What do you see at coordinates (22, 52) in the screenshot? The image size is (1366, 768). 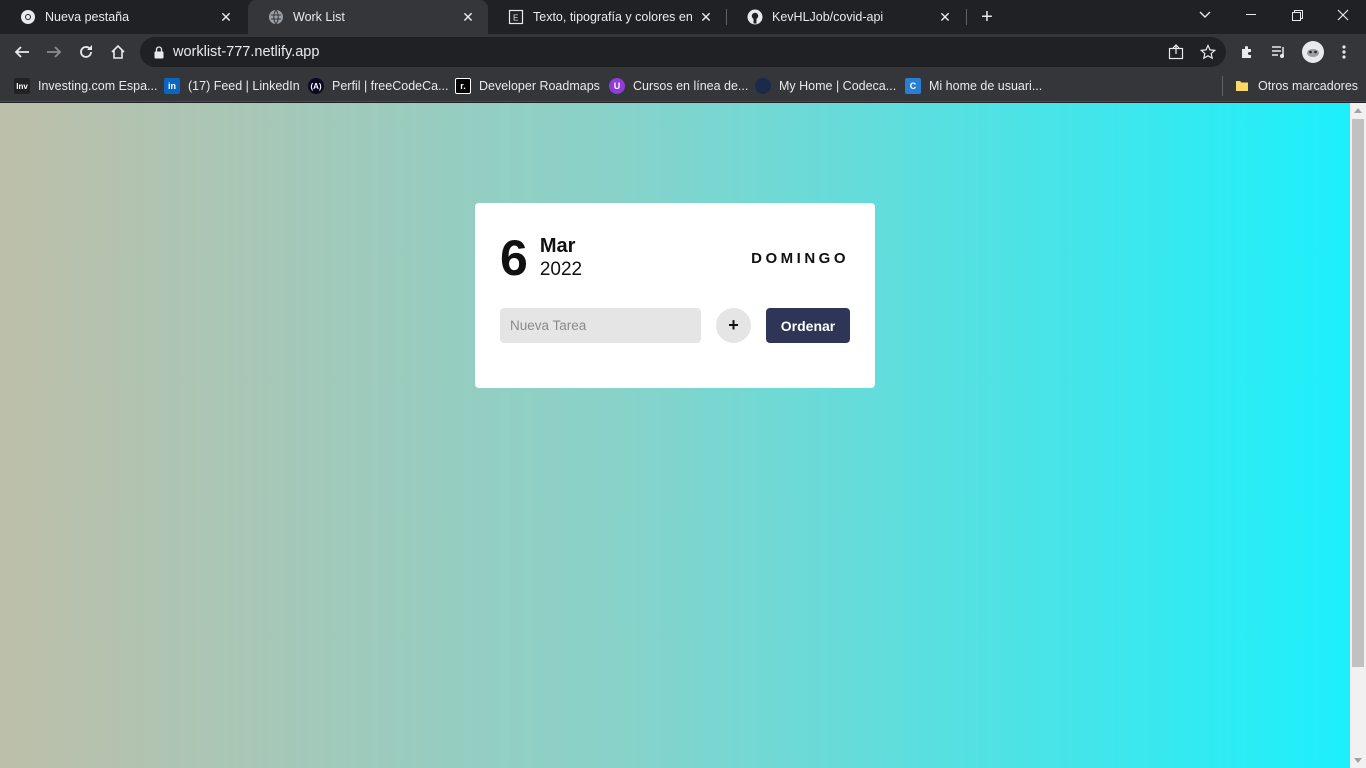 I see `back-icon` at bounding box center [22, 52].